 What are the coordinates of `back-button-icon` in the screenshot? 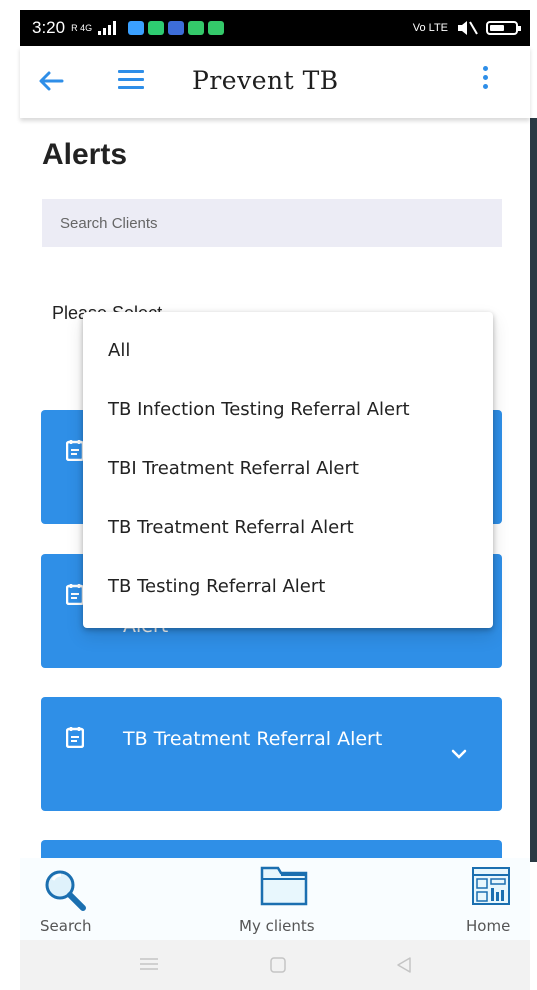 It's located at (404, 965).